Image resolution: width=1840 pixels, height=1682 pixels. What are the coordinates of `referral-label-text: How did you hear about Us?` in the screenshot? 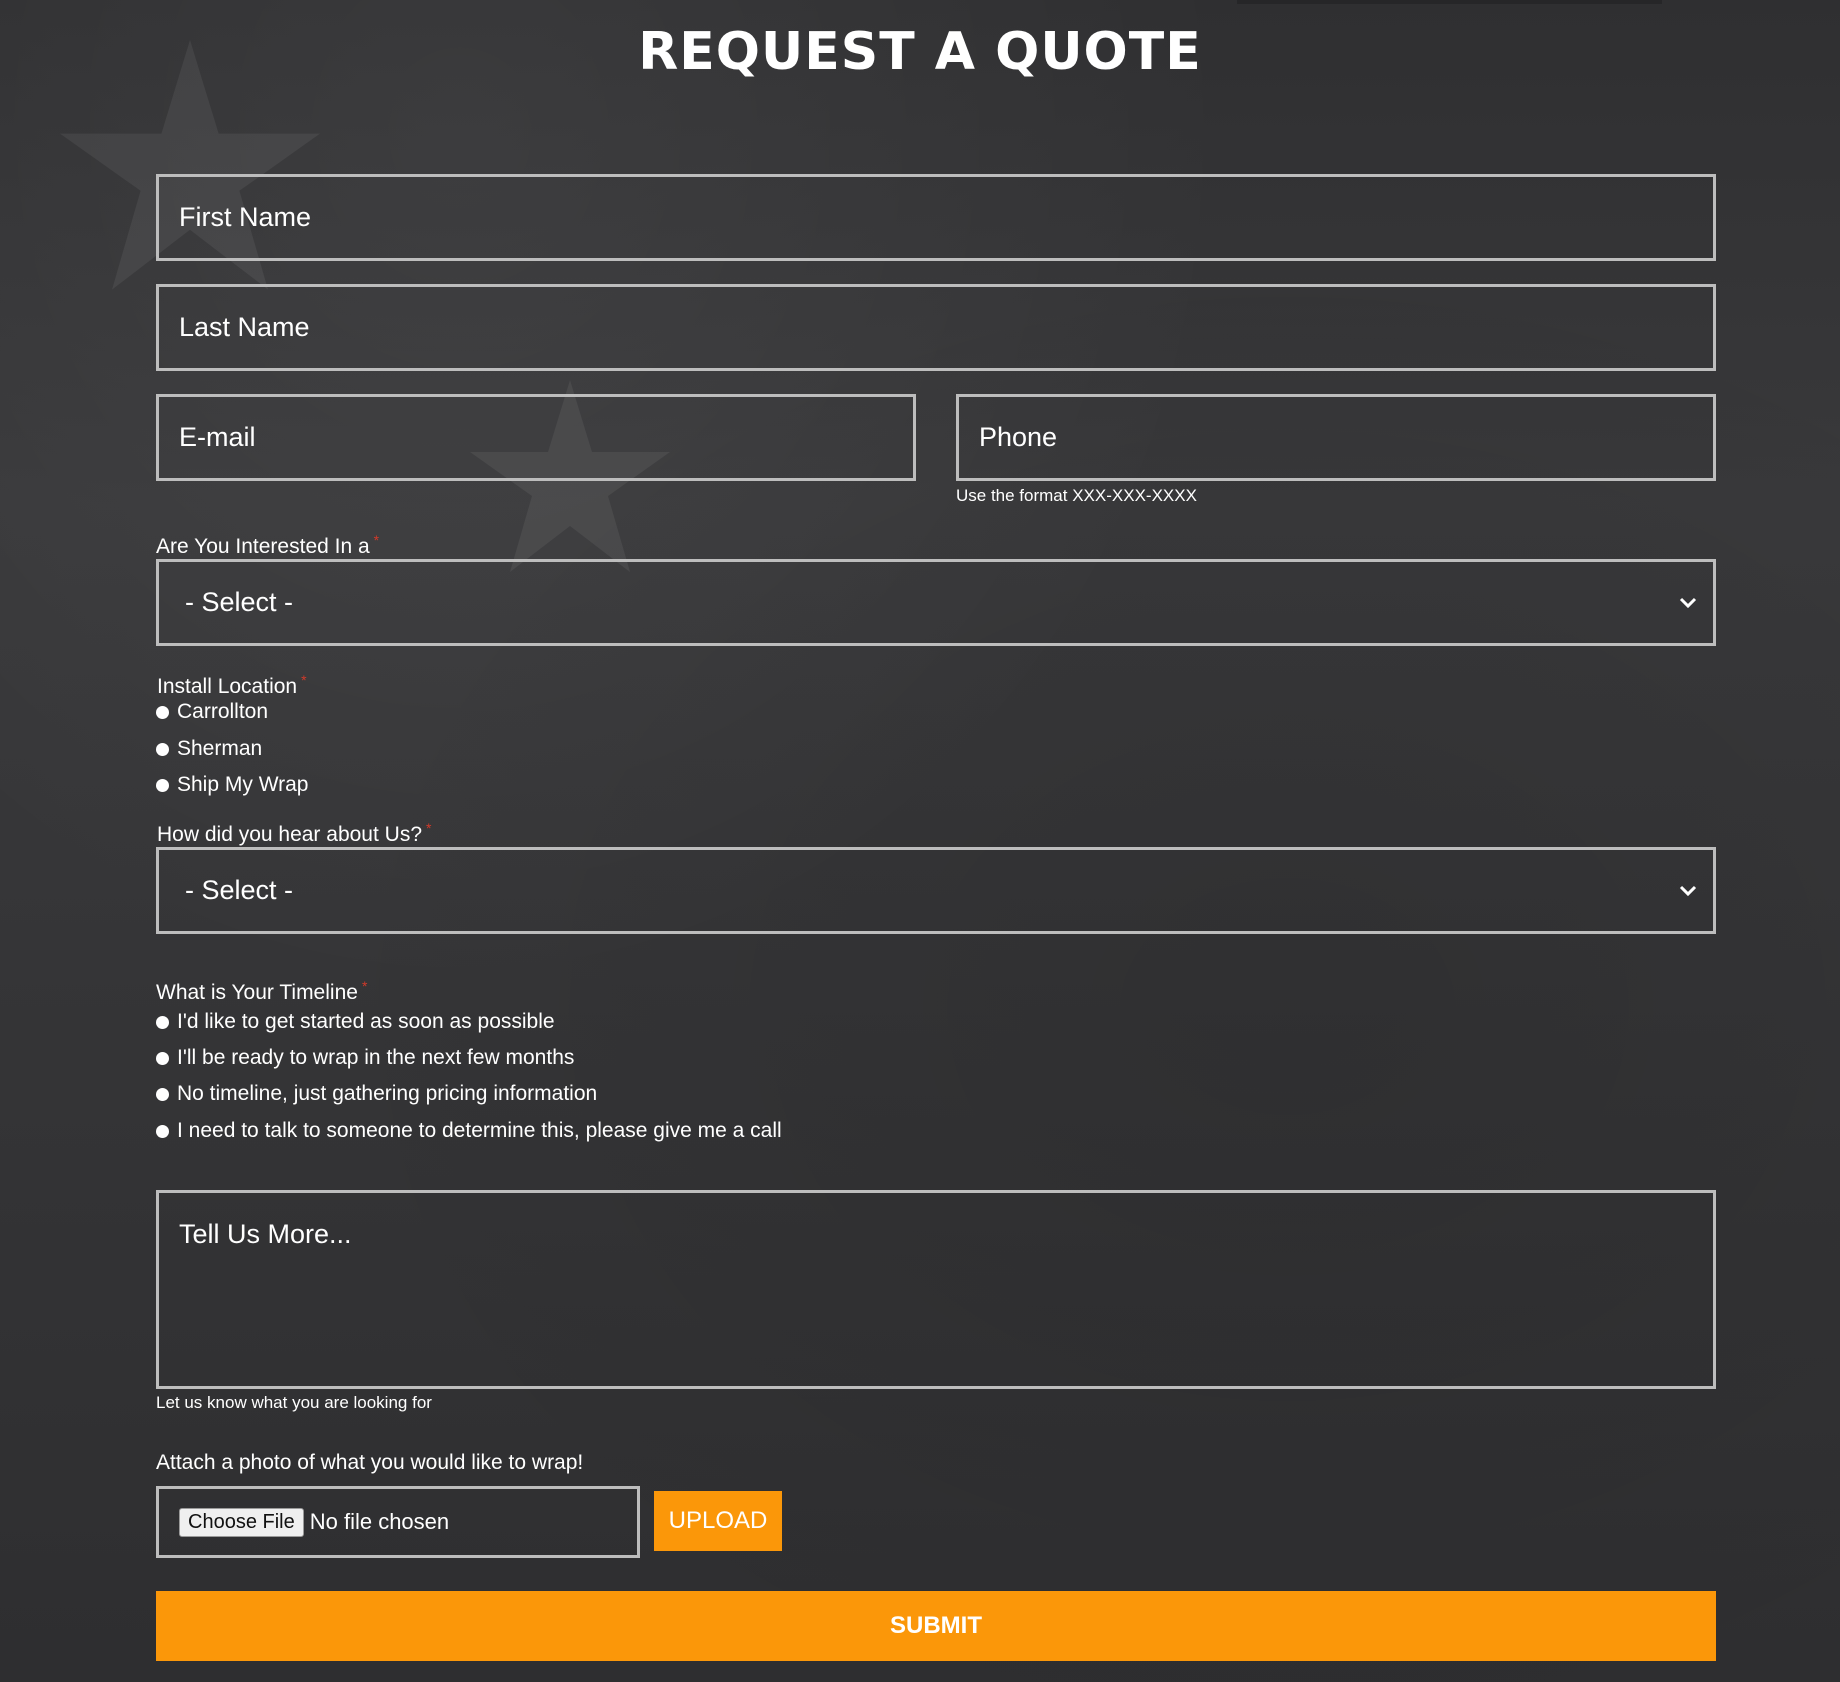 It's located at (289, 834).